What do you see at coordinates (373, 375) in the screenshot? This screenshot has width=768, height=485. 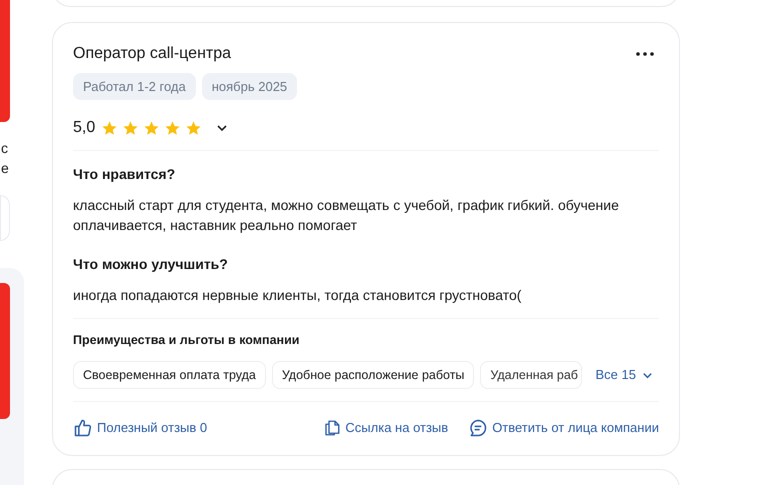 I see `benefit-tag: Удобное расположение работы` at bounding box center [373, 375].